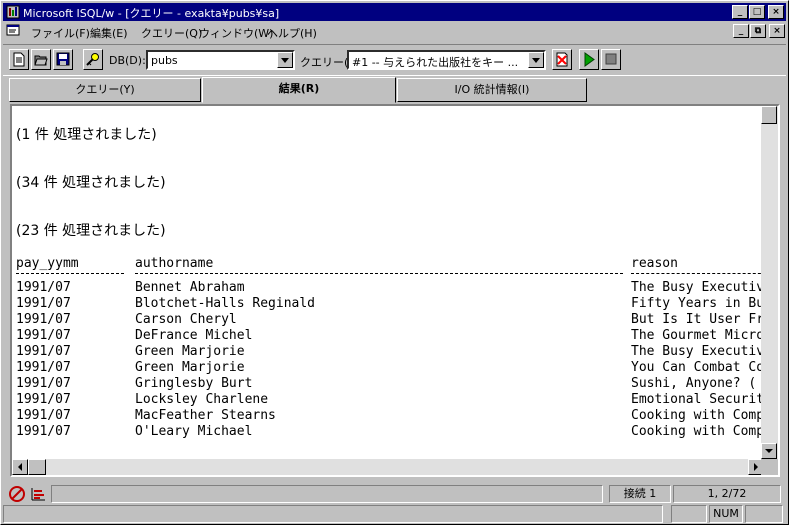  I want to click on stop-icon, so click(611, 59).